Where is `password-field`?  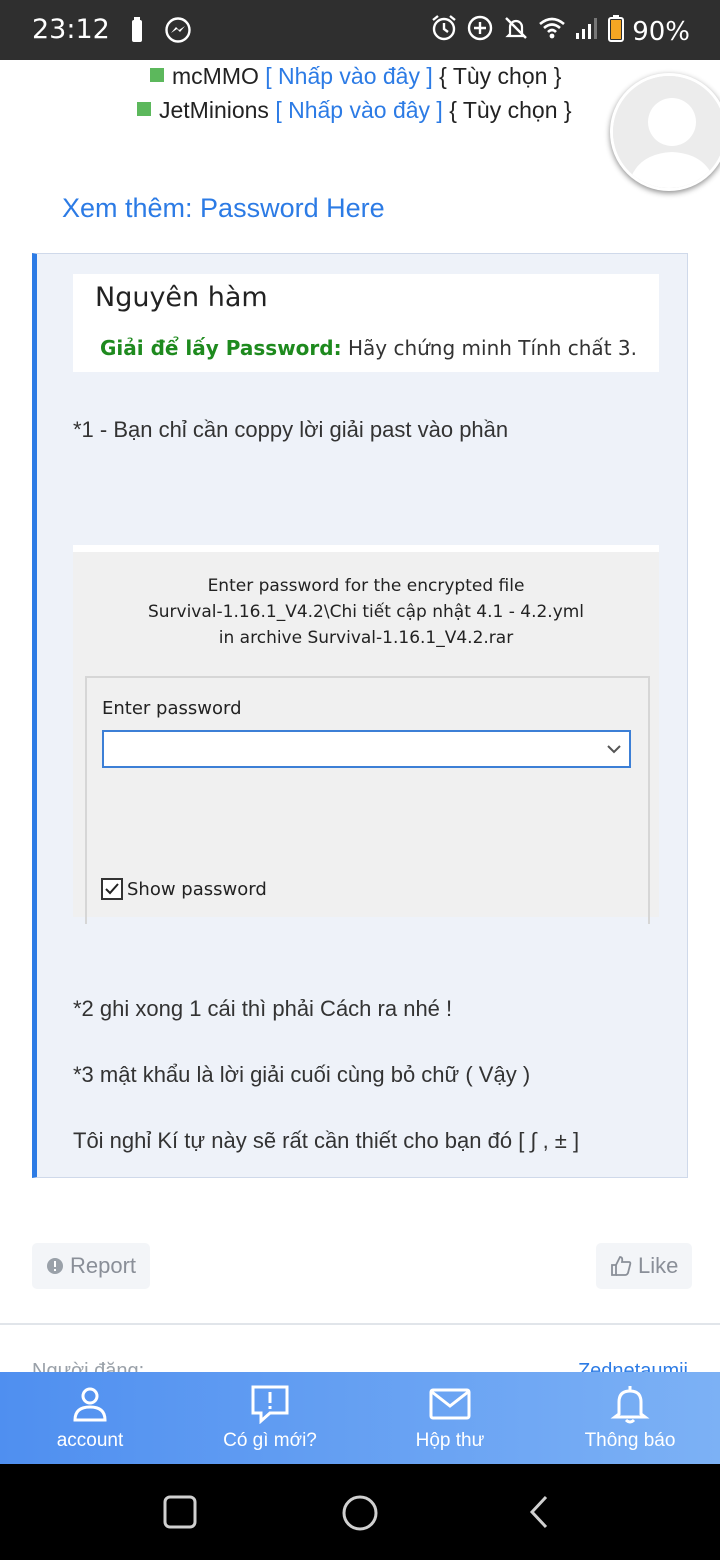
password-field is located at coordinates (366, 749).